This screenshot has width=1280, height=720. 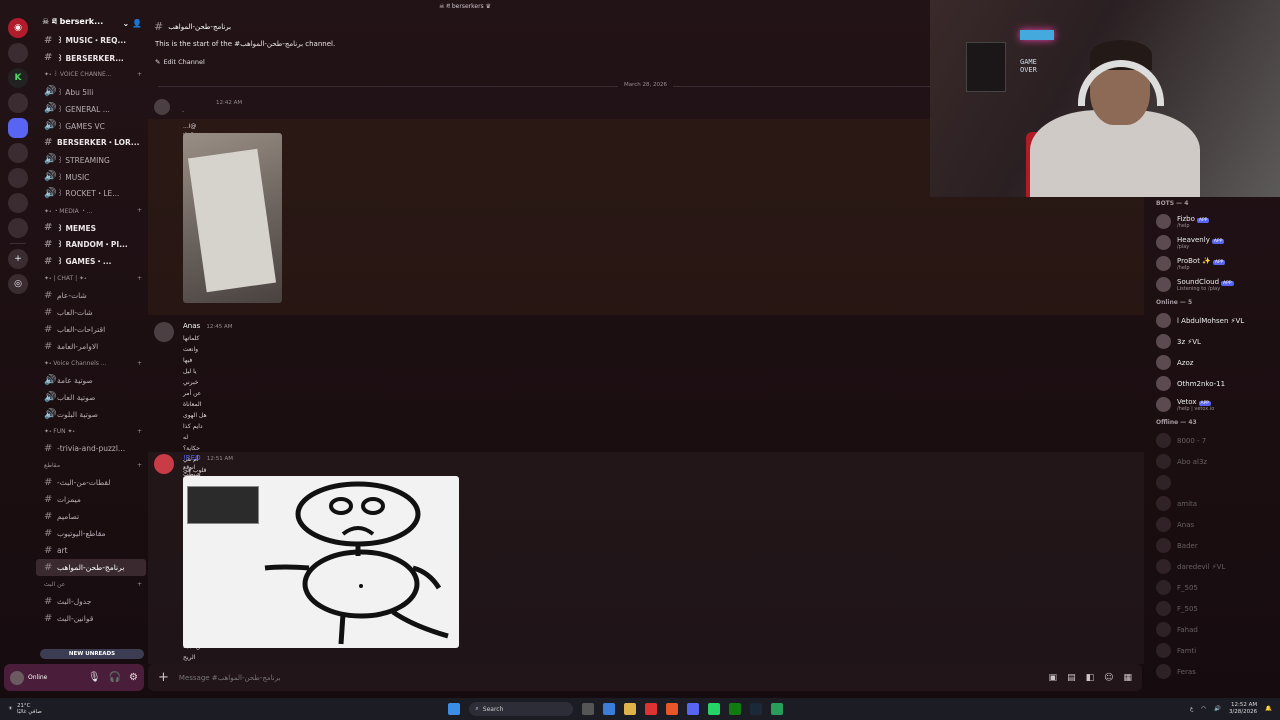 What do you see at coordinates (1214, 650) in the screenshot?
I see `member-item: Famti` at bounding box center [1214, 650].